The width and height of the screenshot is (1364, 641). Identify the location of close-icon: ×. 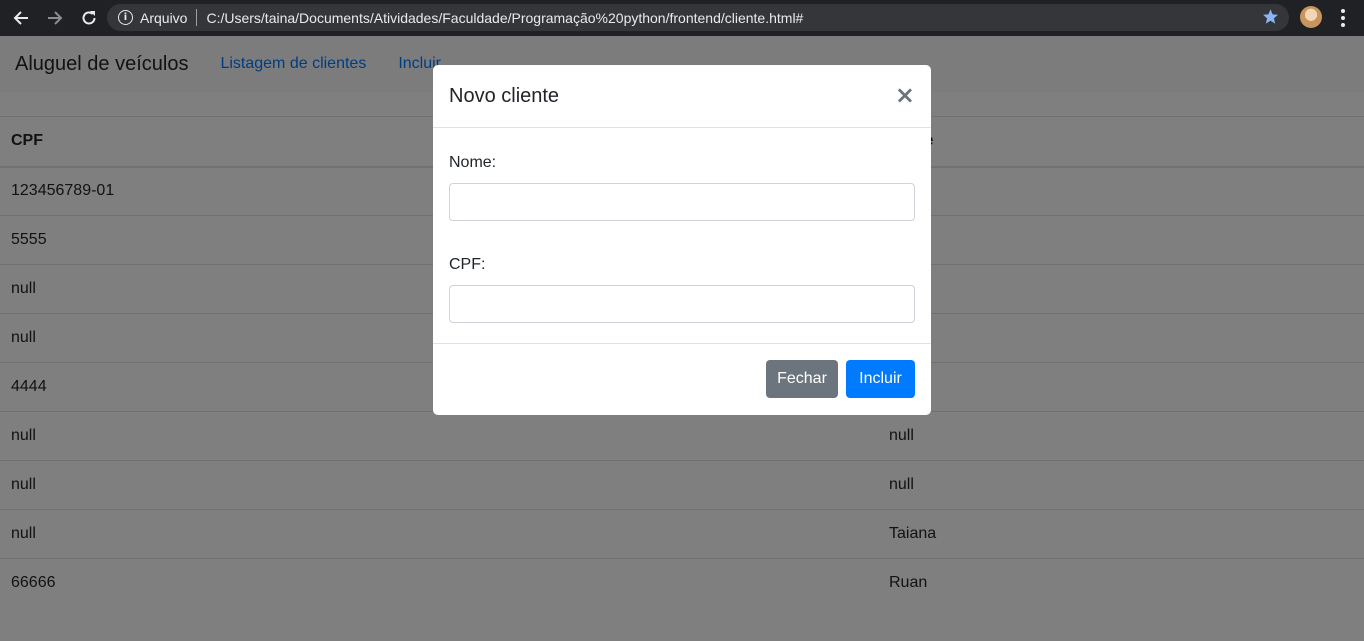
(905, 95).